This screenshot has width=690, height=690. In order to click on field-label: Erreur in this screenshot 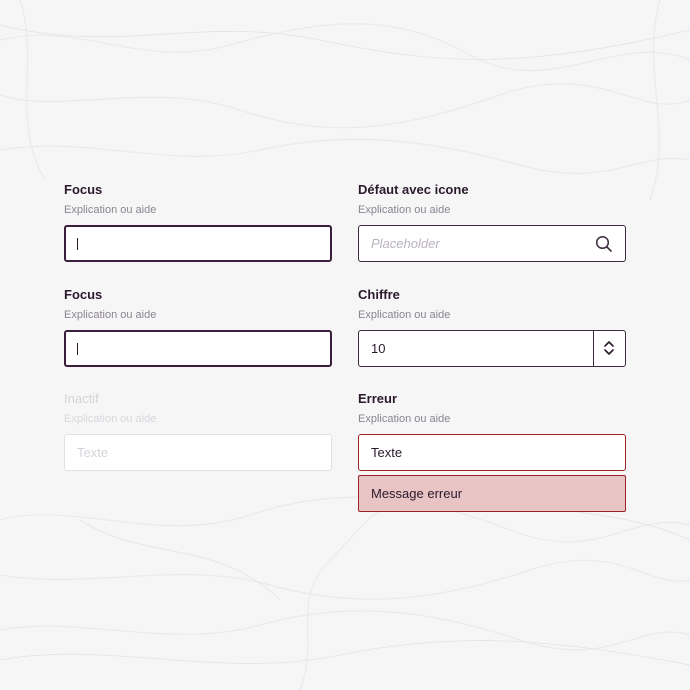, I will do `click(378, 398)`.